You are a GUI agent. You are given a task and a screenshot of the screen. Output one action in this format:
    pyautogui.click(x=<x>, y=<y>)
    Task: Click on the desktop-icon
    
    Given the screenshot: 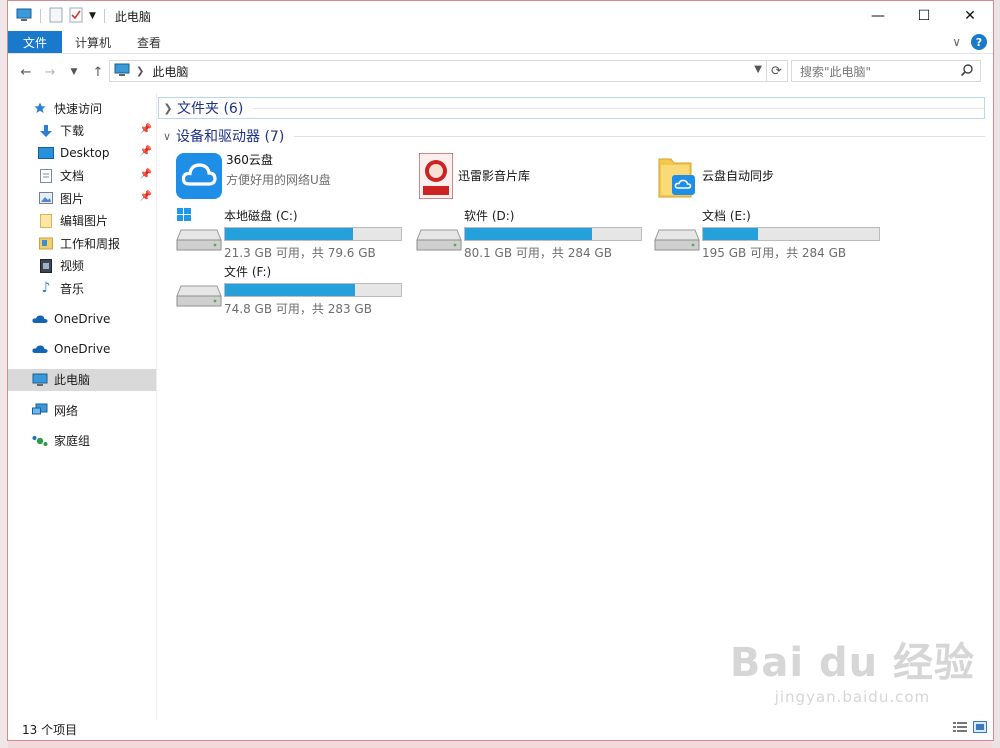 What is the action you would take?
    pyautogui.click(x=46, y=153)
    